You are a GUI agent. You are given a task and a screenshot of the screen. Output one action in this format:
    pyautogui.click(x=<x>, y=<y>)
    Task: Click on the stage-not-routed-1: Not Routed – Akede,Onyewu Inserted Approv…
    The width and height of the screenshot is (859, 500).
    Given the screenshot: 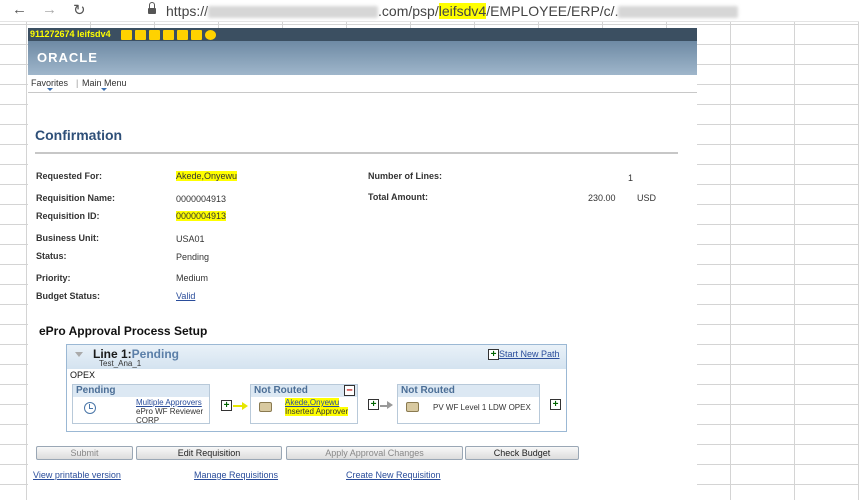 What is the action you would take?
    pyautogui.click(x=304, y=404)
    